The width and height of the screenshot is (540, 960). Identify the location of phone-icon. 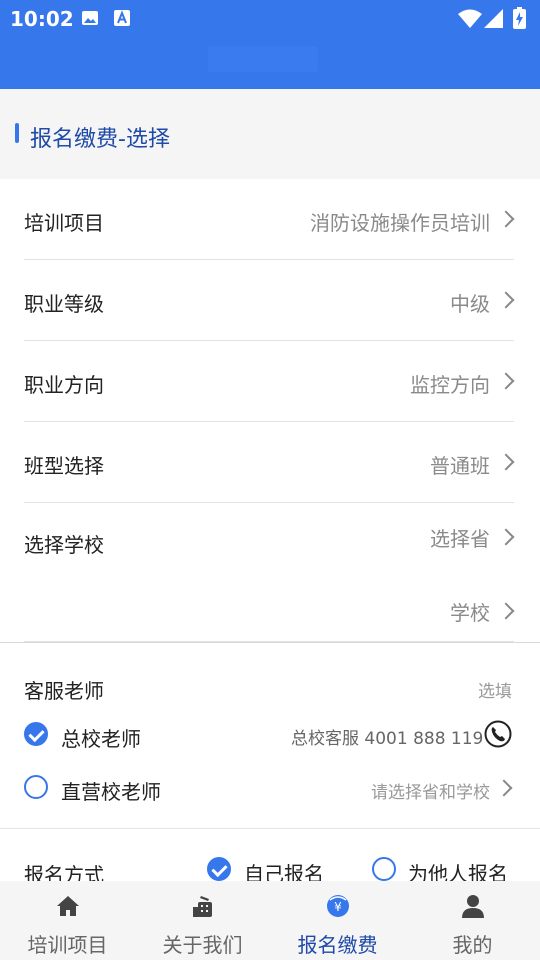
(498, 734).